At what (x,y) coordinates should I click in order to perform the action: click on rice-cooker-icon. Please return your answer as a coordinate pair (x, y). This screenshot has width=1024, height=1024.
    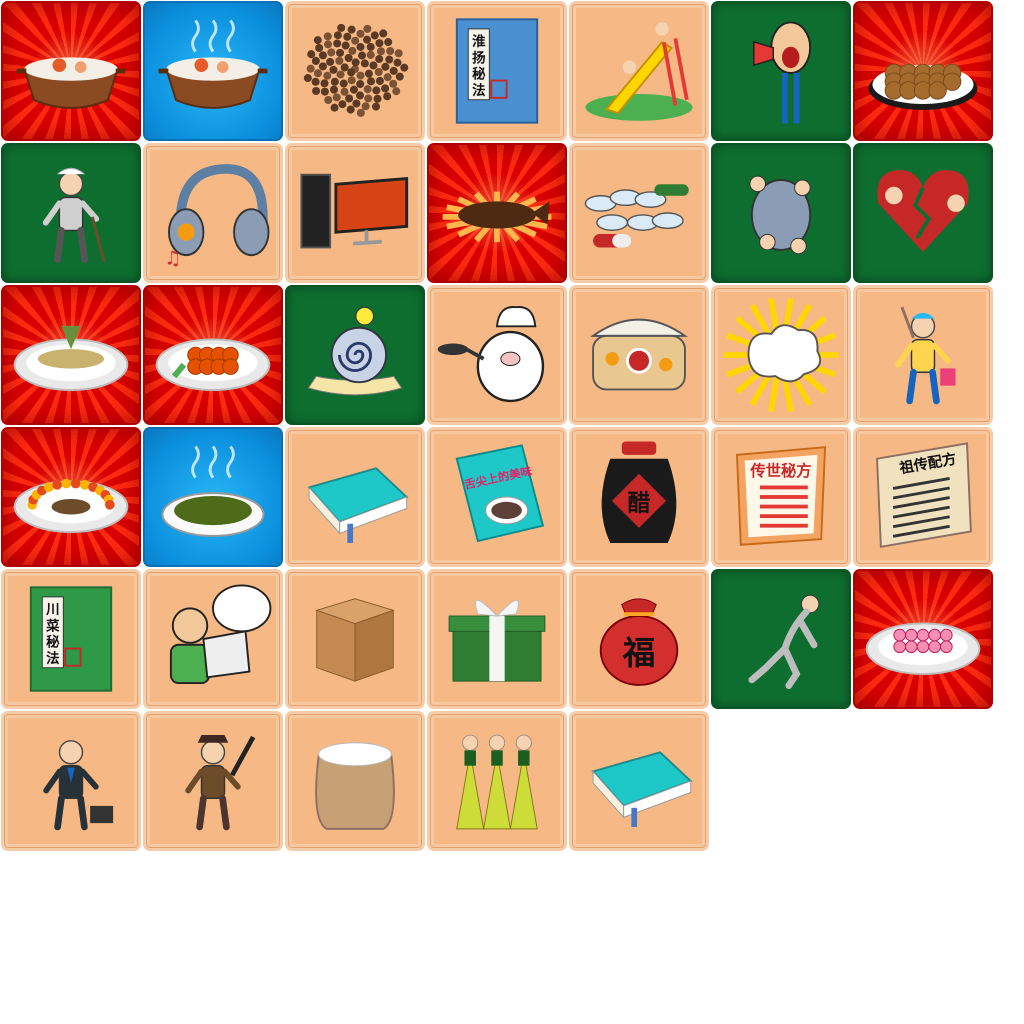
    Looking at the image, I should click on (639, 354).